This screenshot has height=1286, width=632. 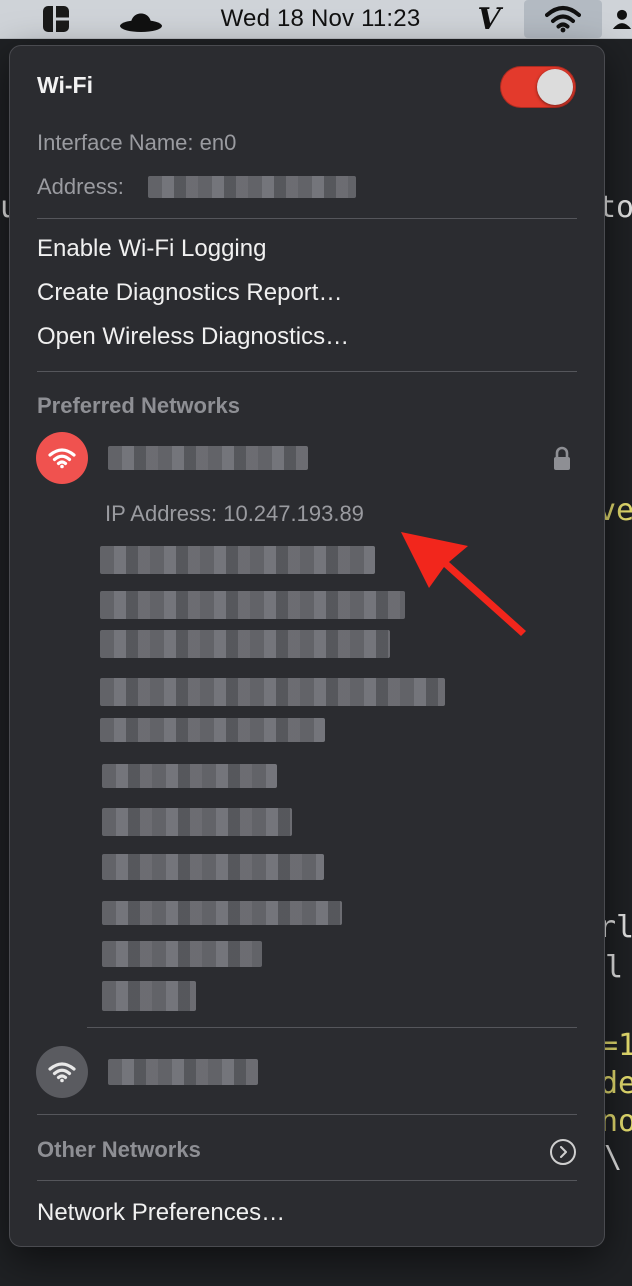 I want to click on connected-network-wifi-icon, so click(x=62, y=458).